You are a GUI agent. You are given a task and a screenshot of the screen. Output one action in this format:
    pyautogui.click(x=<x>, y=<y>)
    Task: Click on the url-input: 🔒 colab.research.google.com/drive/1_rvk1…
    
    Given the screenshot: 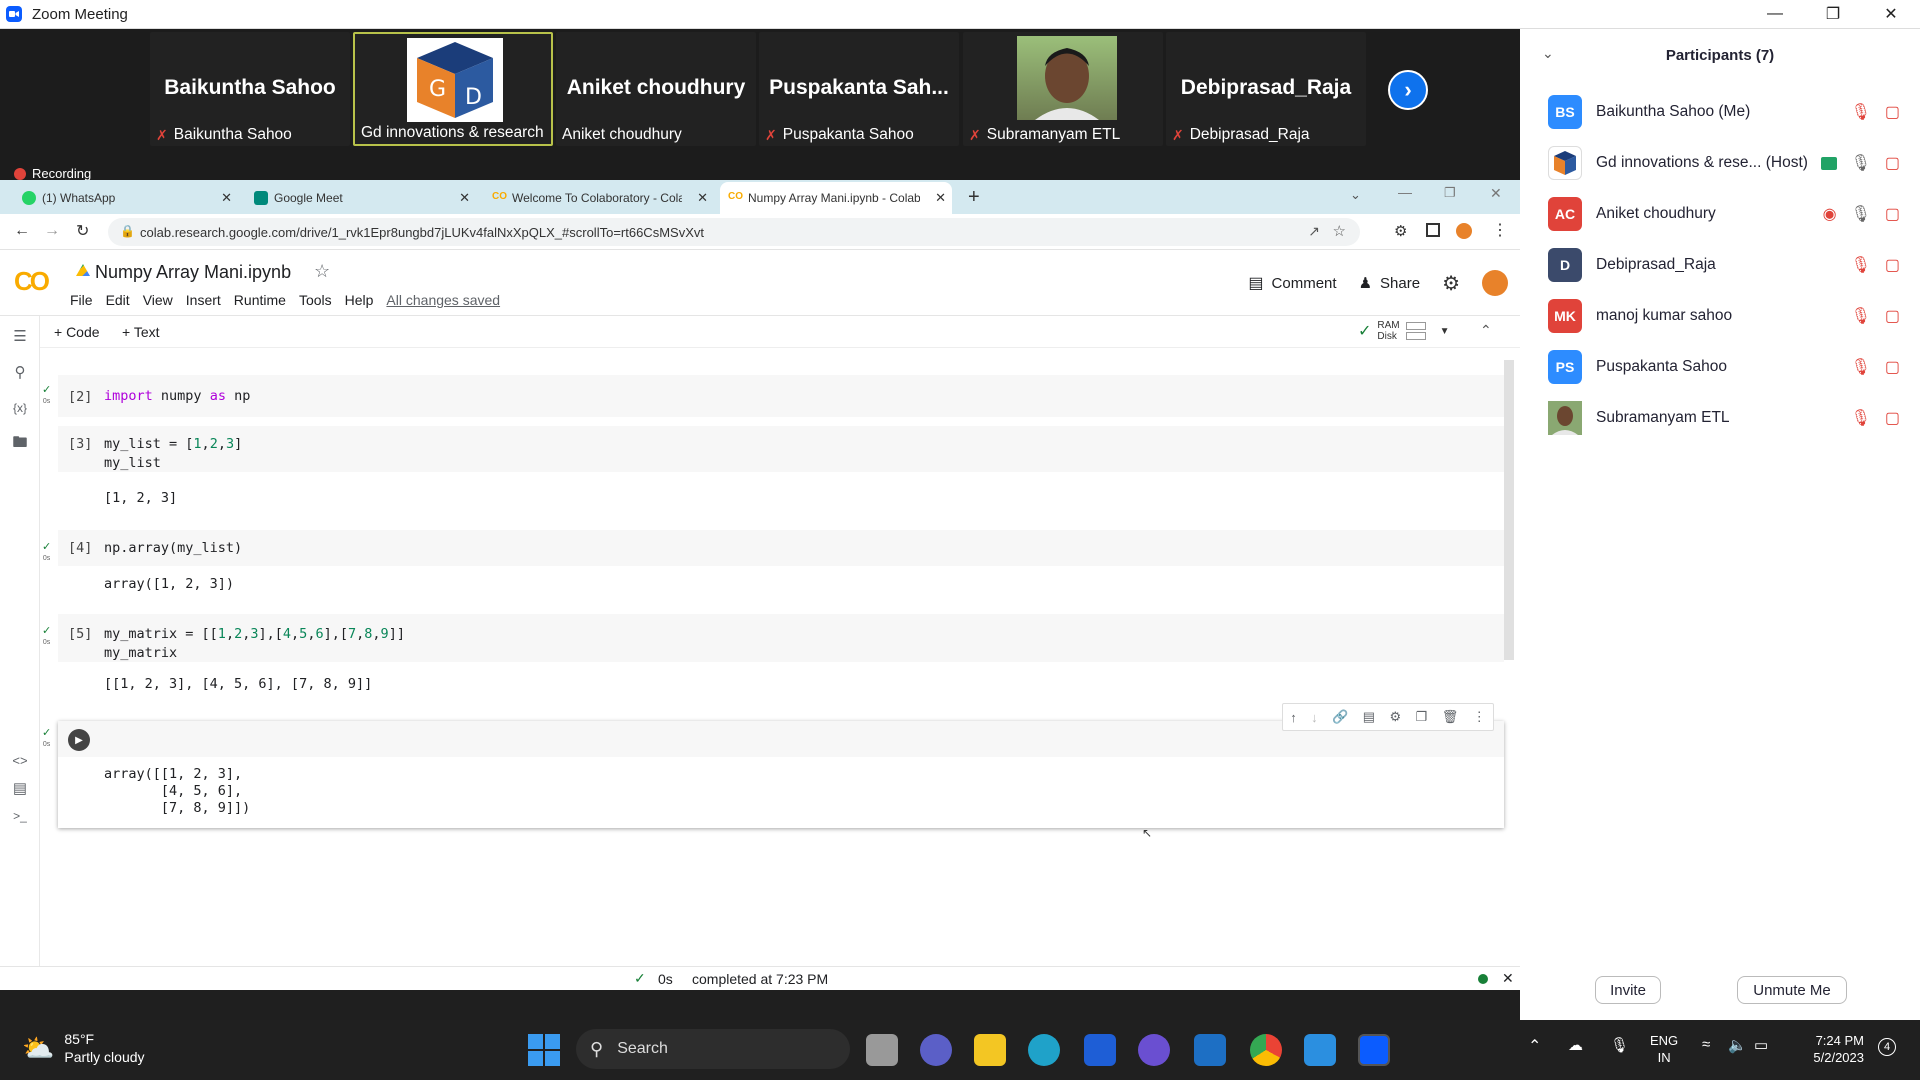 What is the action you would take?
    pyautogui.click(x=734, y=232)
    